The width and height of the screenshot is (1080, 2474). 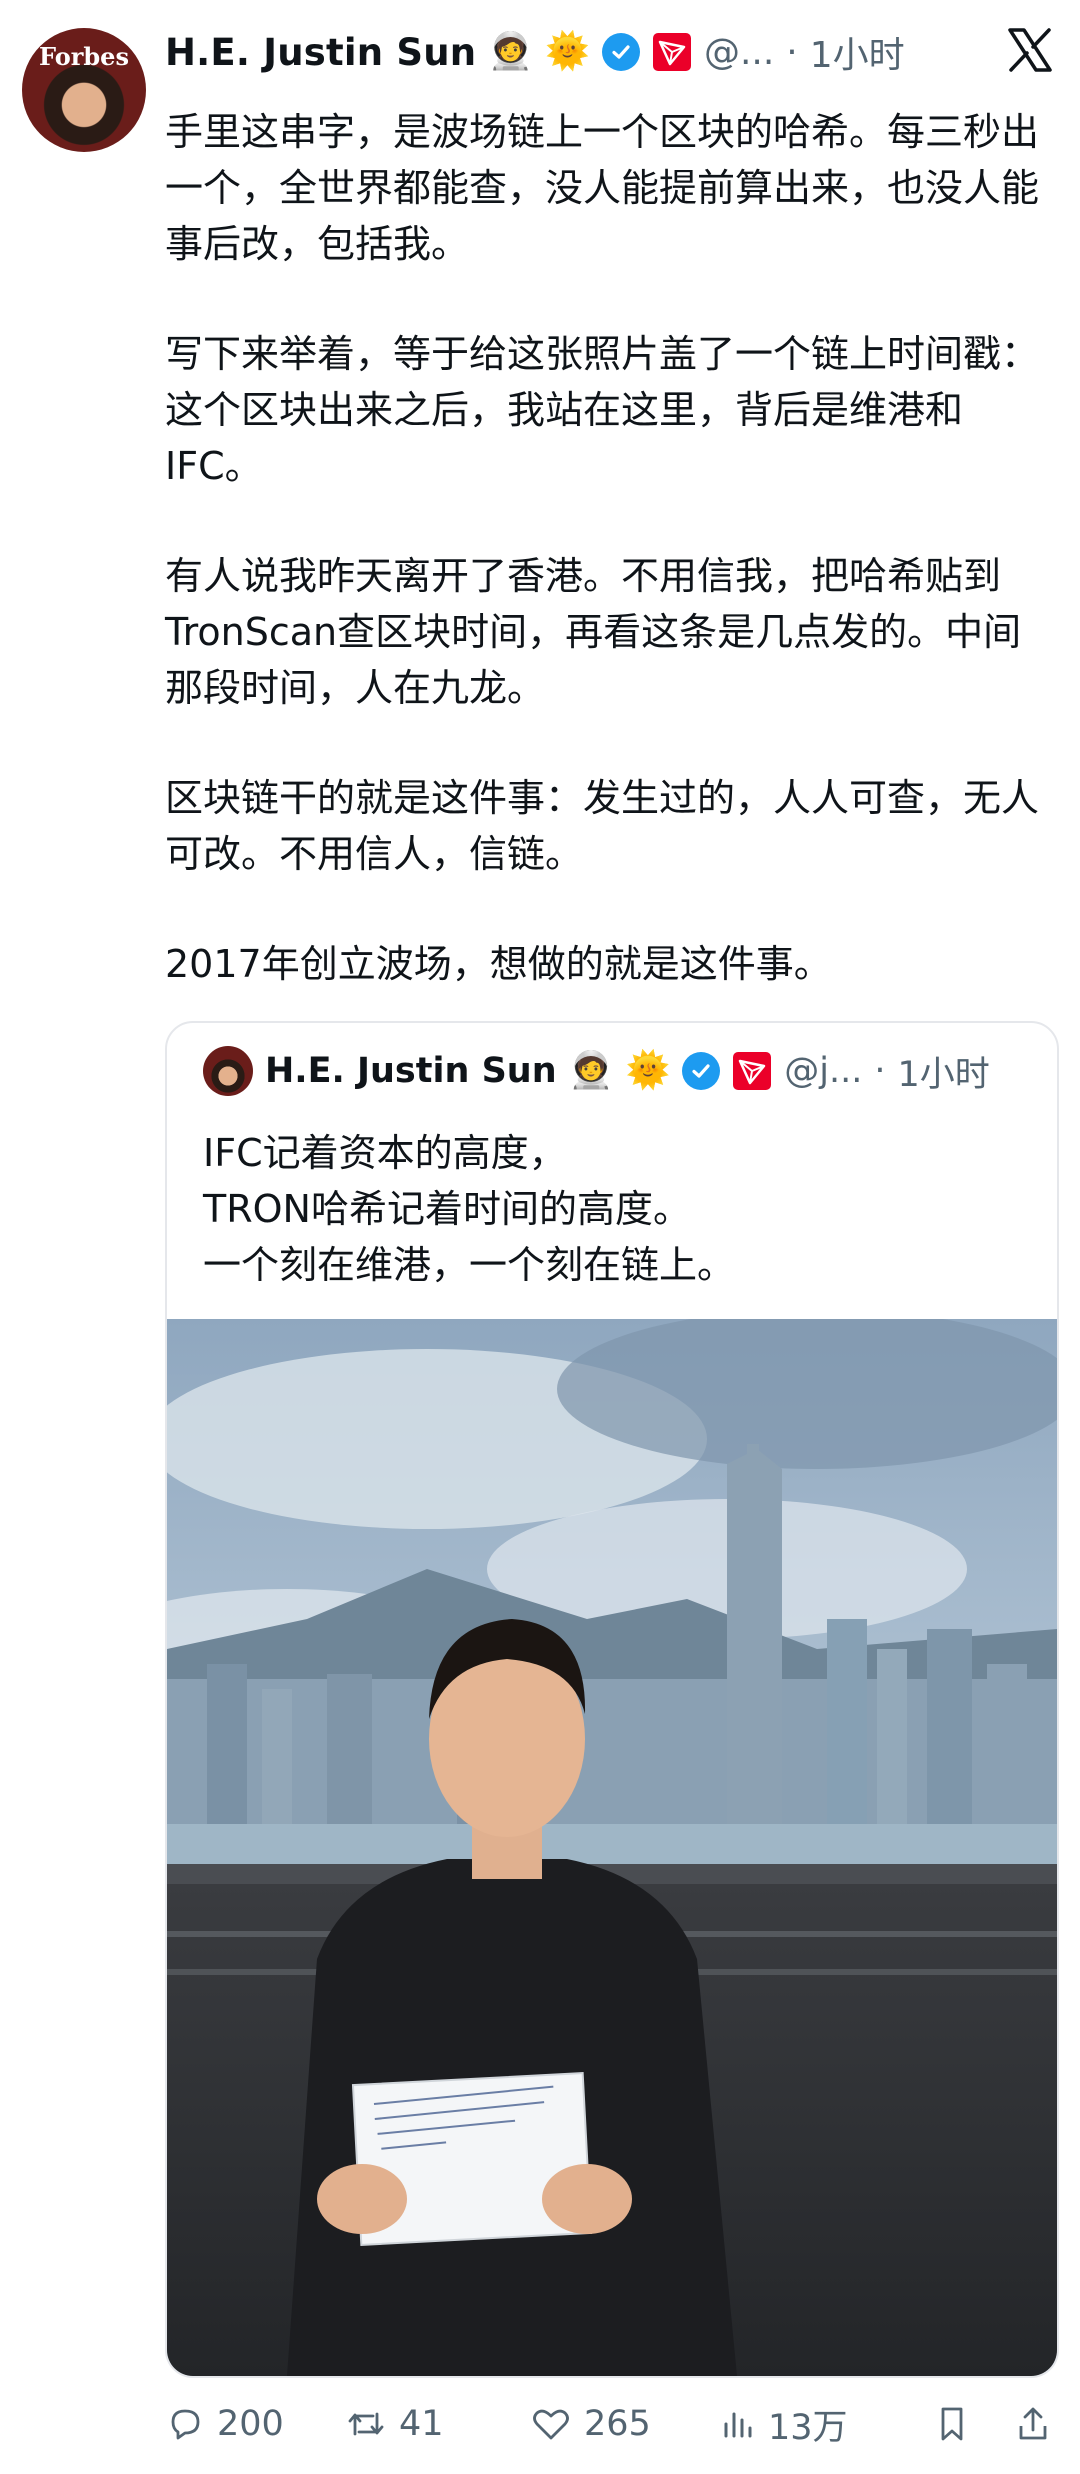 I want to click on views-count: 13万, so click(x=808, y=2427).